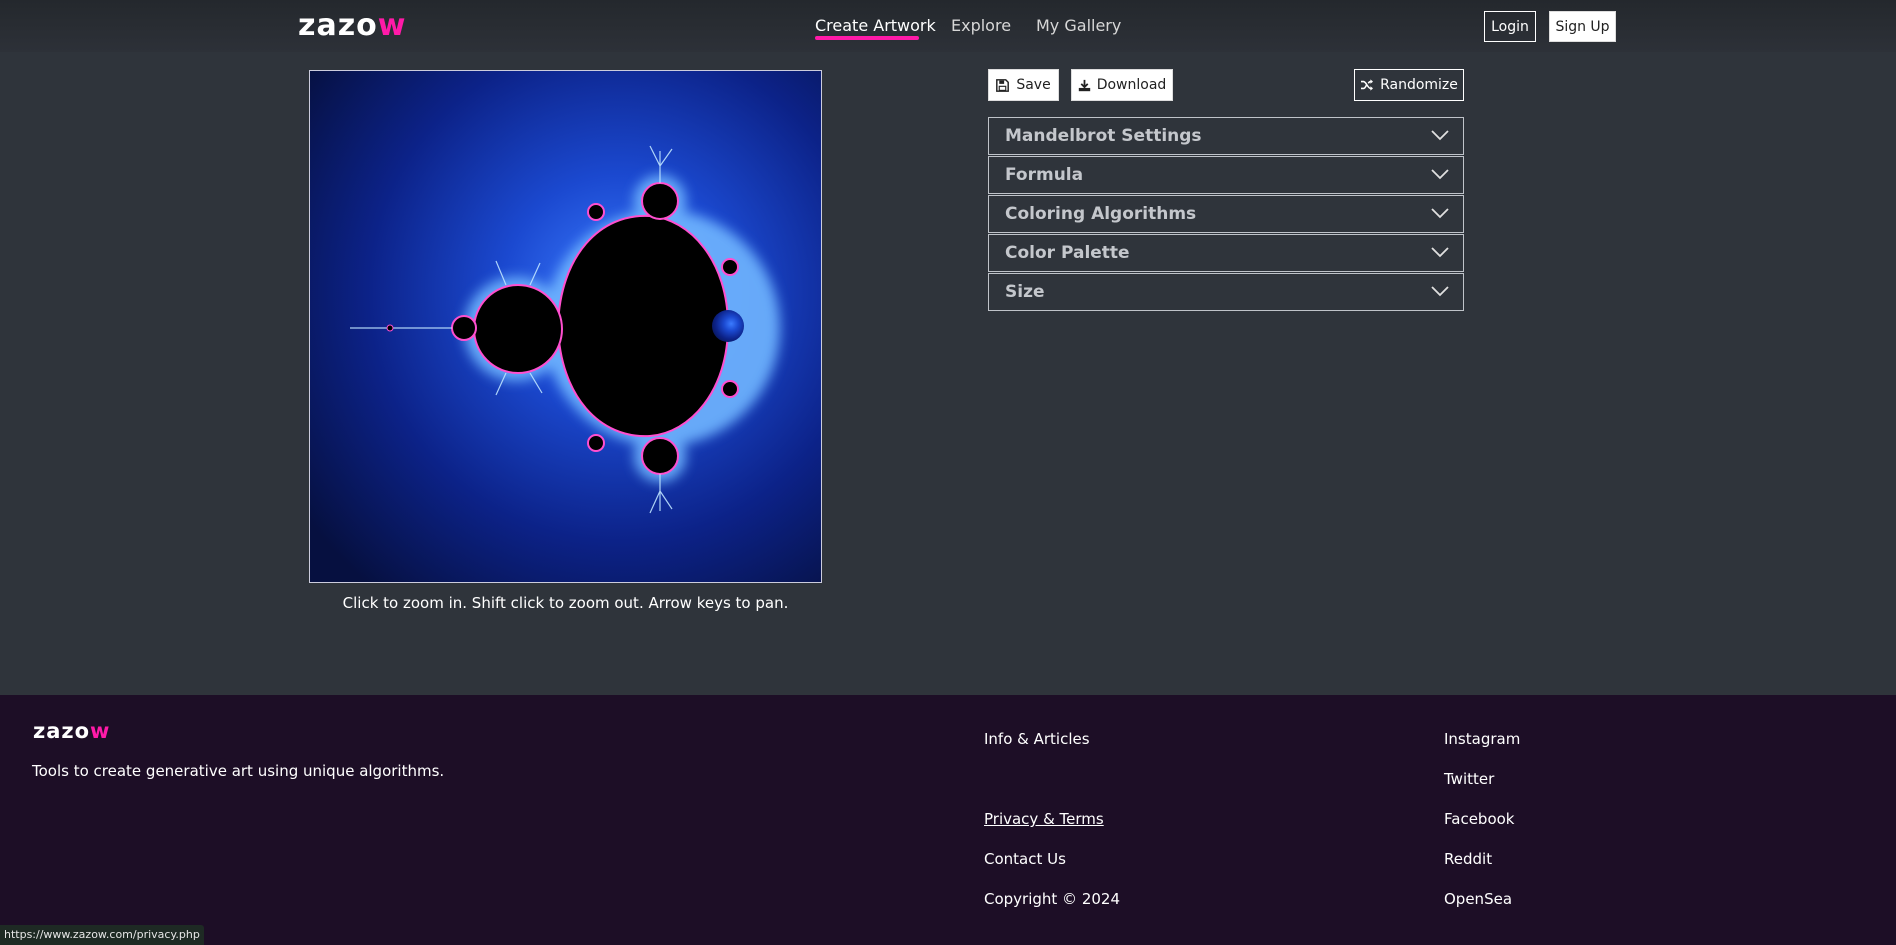 This screenshot has height=945, width=1896. What do you see at coordinates (1226, 175) in the screenshot?
I see `panel-formula: Formula` at bounding box center [1226, 175].